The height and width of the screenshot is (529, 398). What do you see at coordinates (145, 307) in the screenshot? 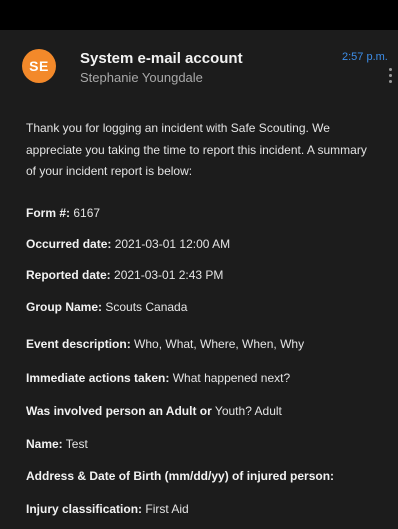
I see `field-value: Scouts Canada` at bounding box center [145, 307].